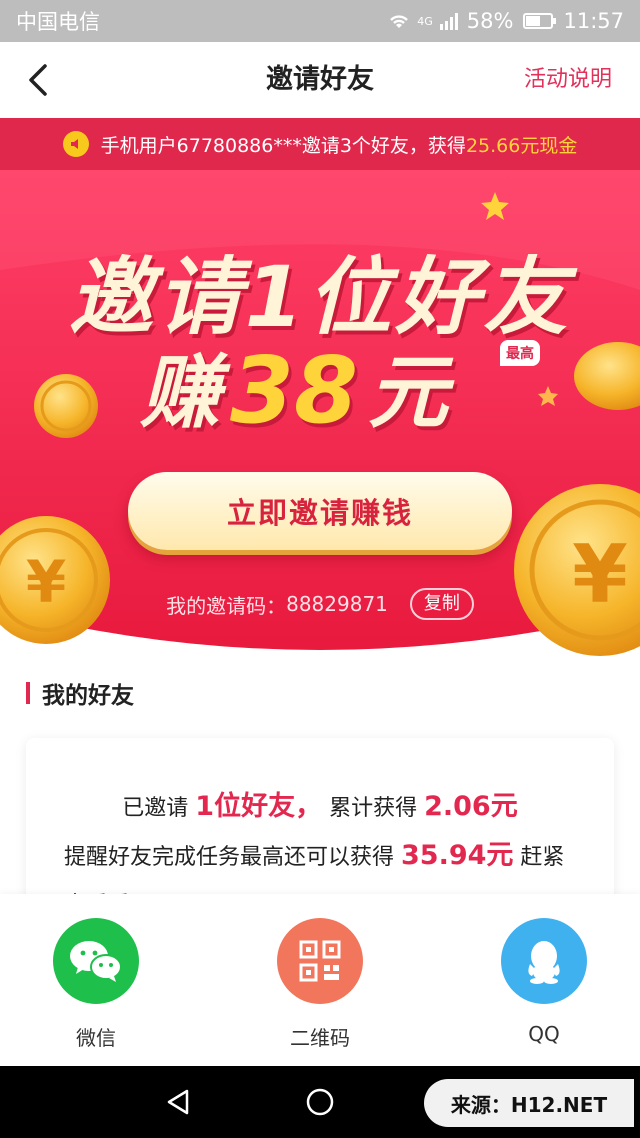 The height and width of the screenshot is (1138, 640). I want to click on ticker-highlight: 25.66元现金, so click(521, 145).